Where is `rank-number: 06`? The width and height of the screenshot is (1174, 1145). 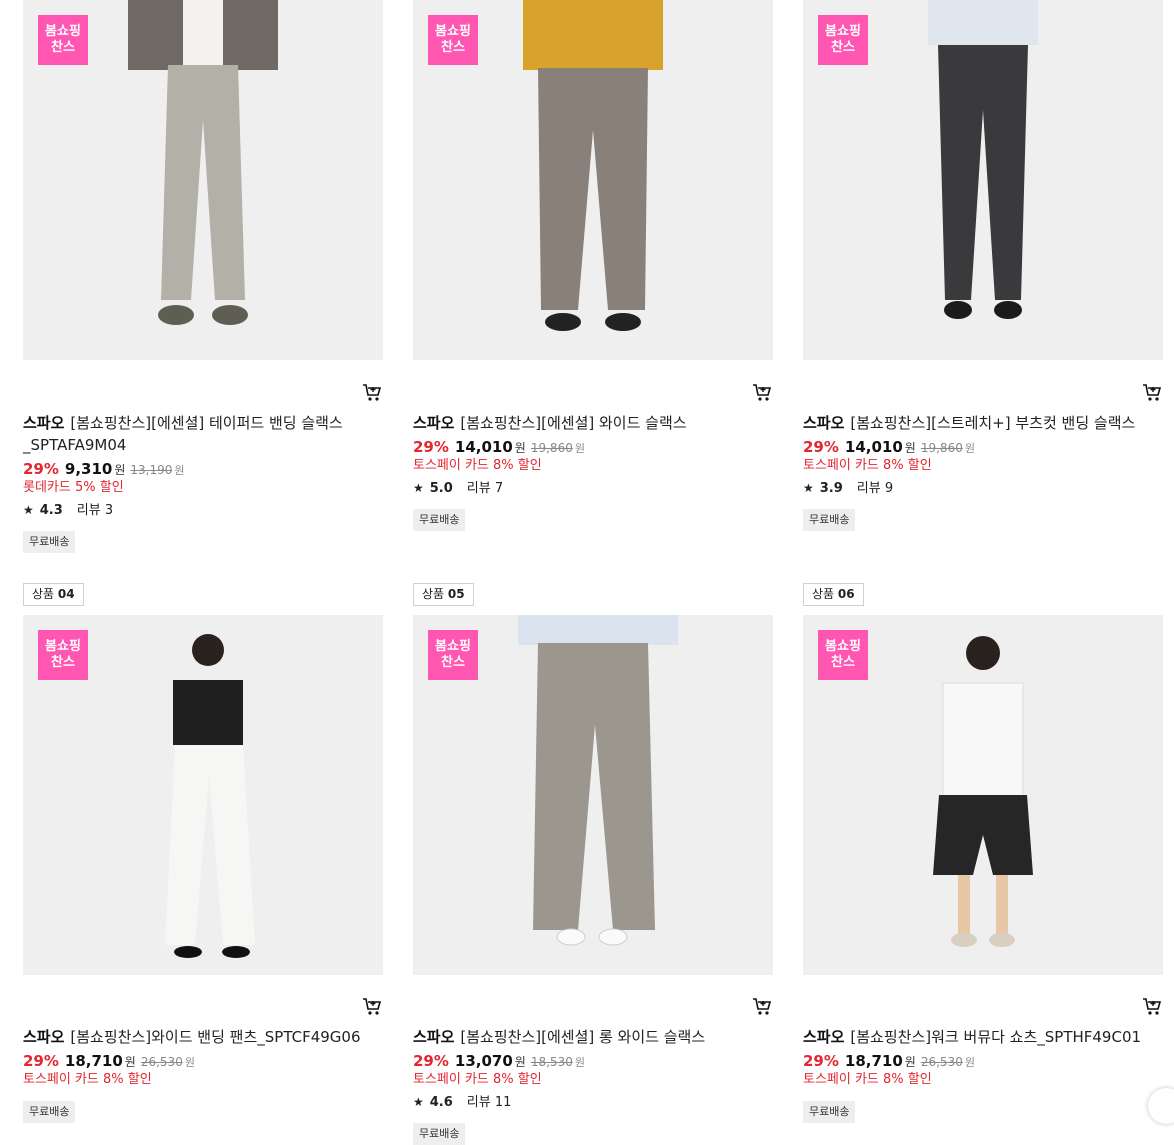 rank-number: 06 is located at coordinates (846, 594).